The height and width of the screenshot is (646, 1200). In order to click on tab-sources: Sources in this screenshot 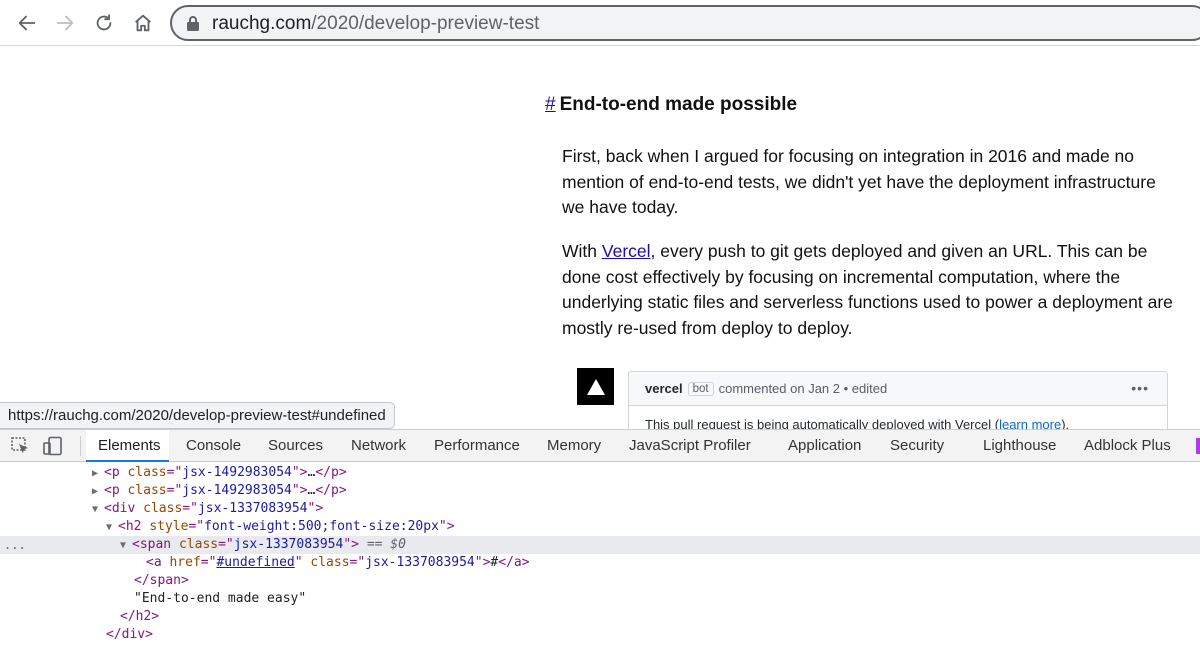, I will do `click(295, 446)`.